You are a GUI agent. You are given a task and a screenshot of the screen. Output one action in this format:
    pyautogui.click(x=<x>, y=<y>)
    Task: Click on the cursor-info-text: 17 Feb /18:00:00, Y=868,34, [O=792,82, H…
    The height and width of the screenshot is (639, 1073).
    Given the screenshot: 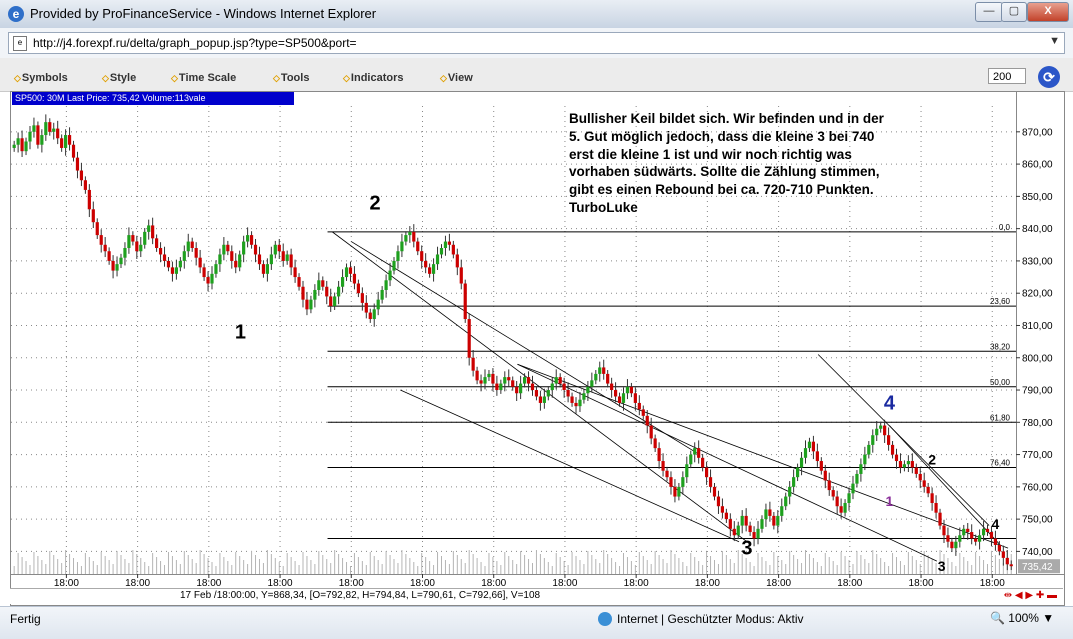 What is the action you would take?
    pyautogui.click(x=360, y=595)
    